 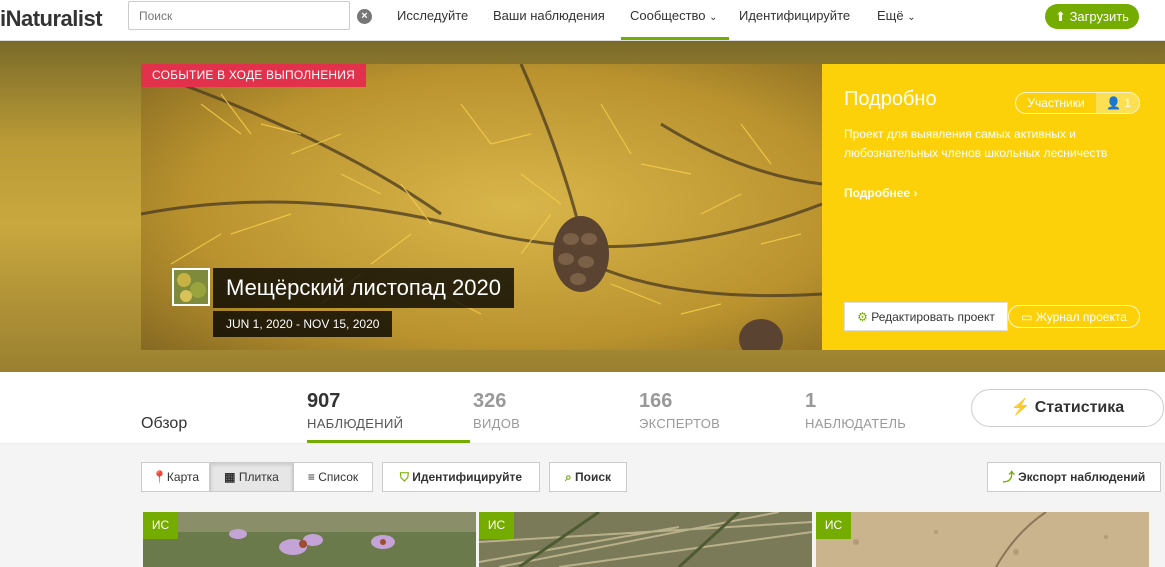 I want to click on nav-community: Сообщество ⌄, so click(x=674, y=15).